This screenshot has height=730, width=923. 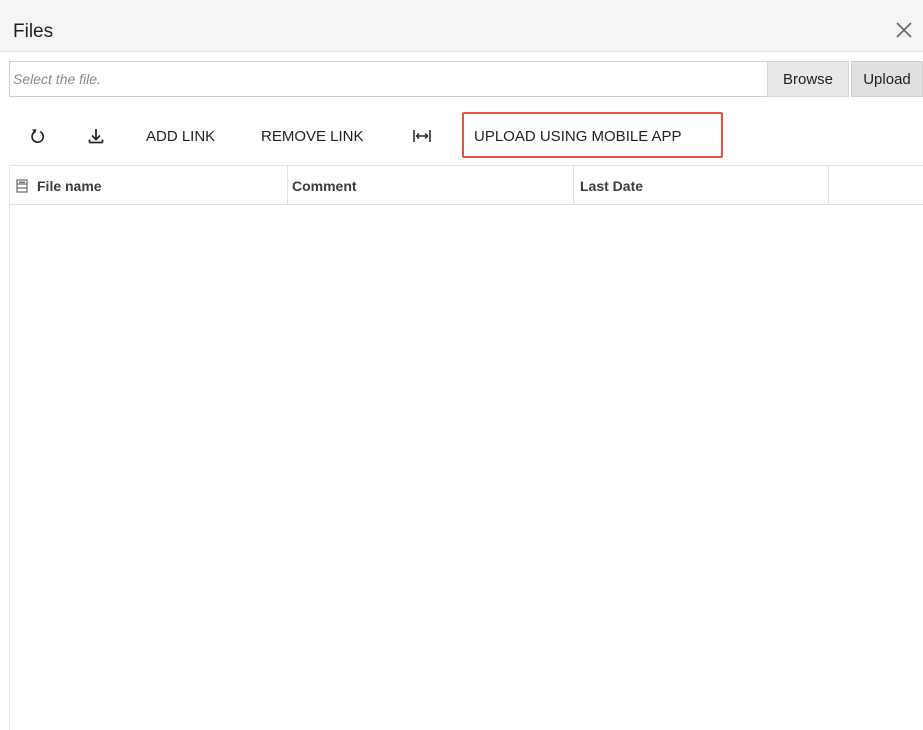 I want to click on download-icon, so click(x=96, y=136).